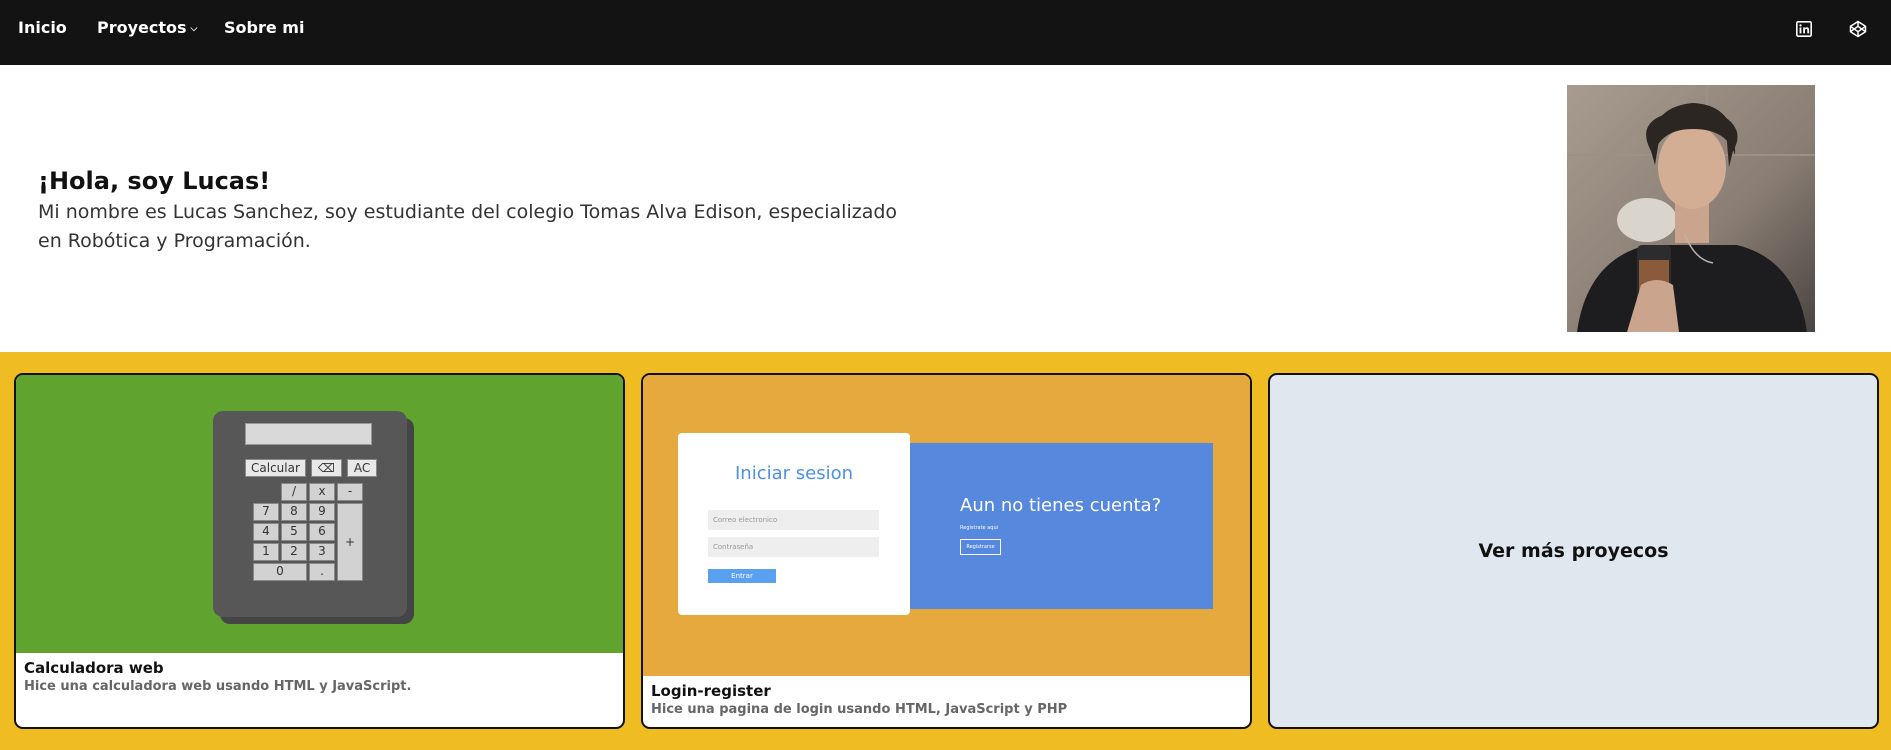  I want to click on calc-button-backspace: ⌫, so click(326, 468).